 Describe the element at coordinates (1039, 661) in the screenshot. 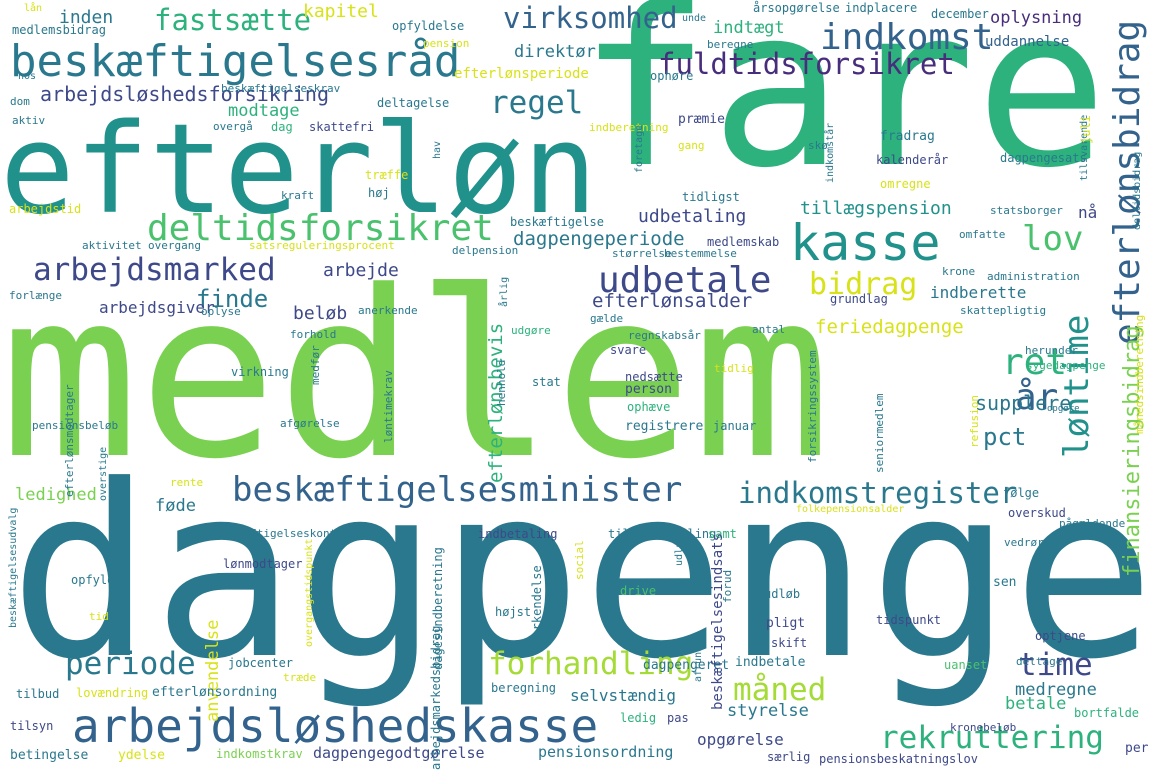

I see `cloud-word: deltage` at that location.